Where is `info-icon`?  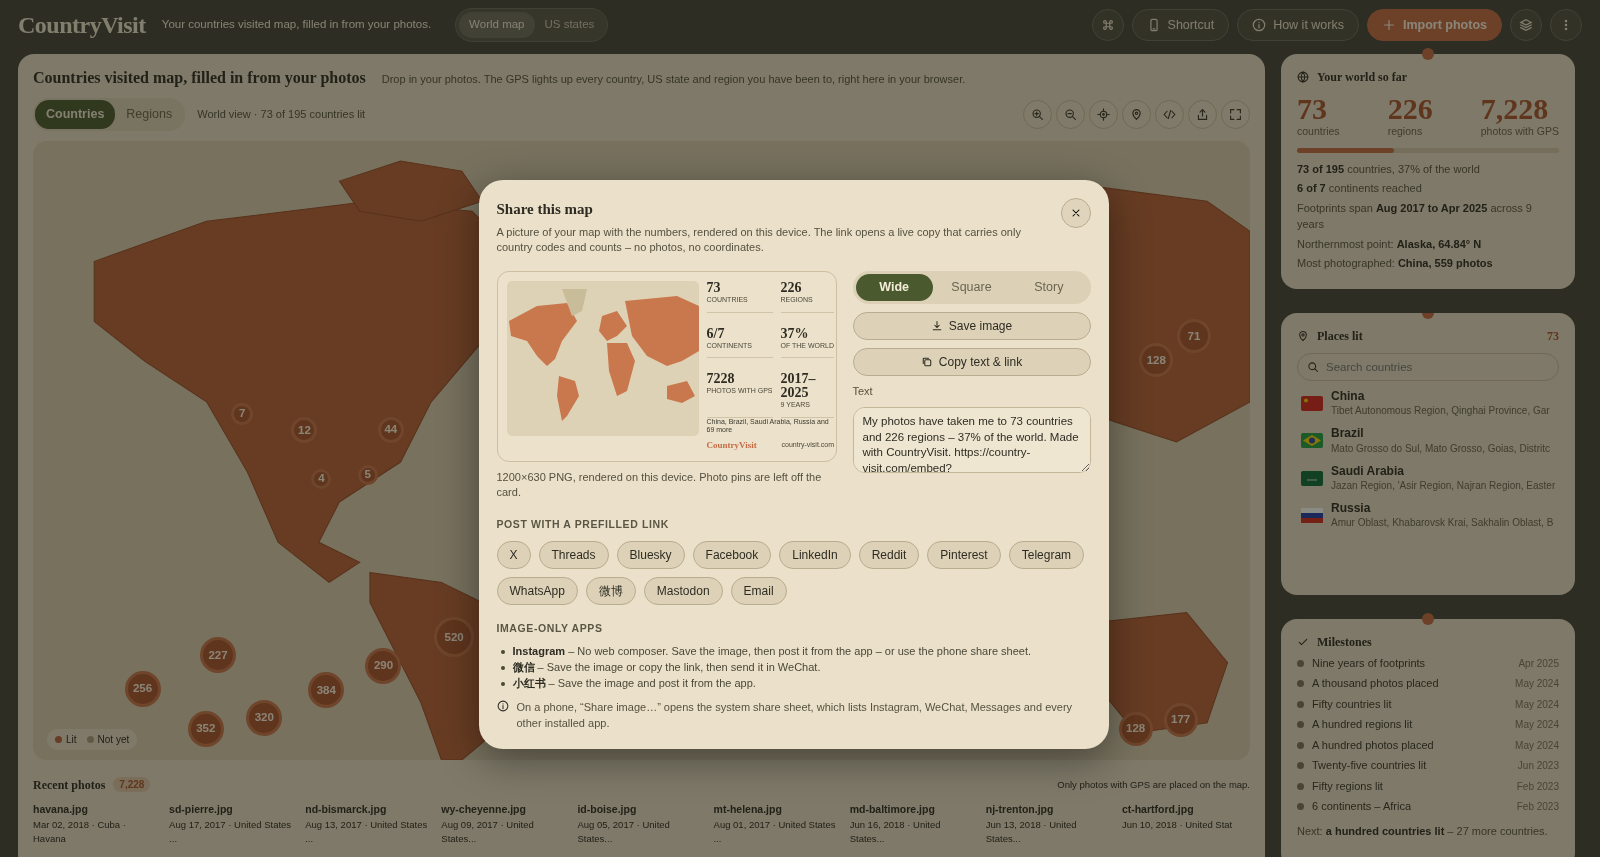
info-icon is located at coordinates (1259, 25).